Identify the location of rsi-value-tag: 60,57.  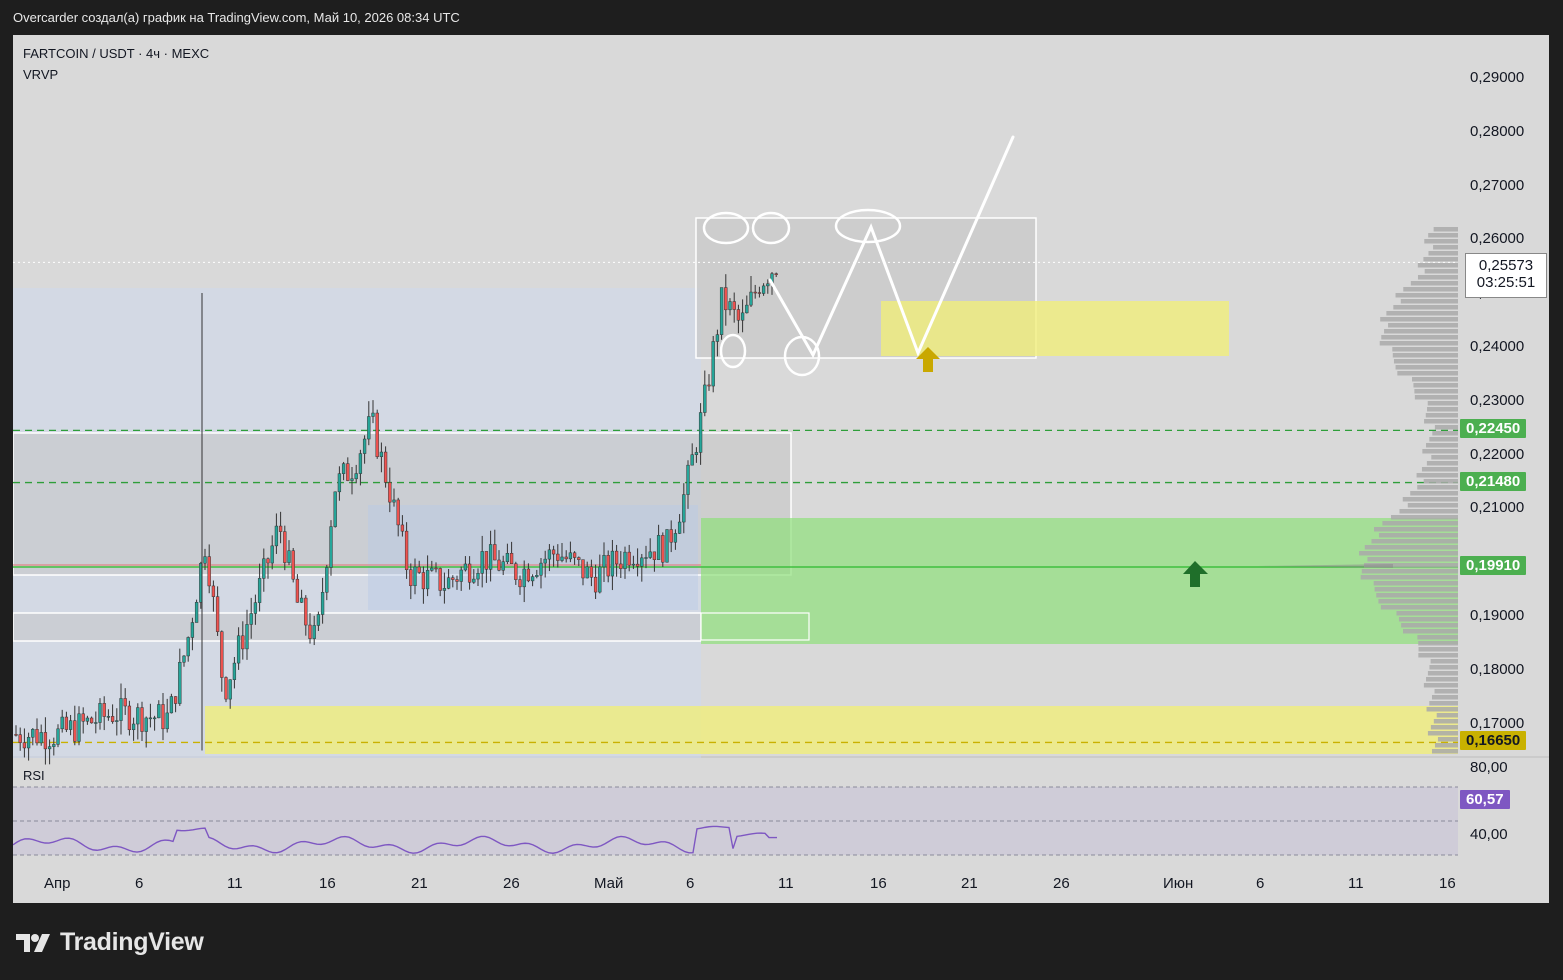
(1485, 799).